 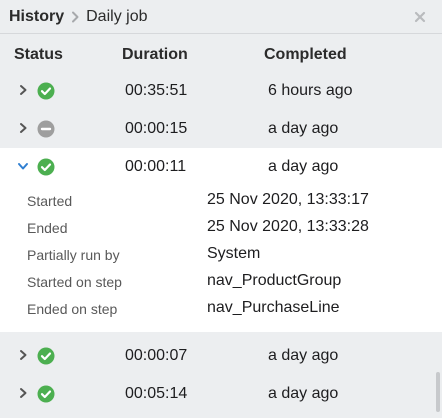 I want to click on detail-row-started: Started 25 Nov 2020, 13:33:17, so click(x=221, y=202).